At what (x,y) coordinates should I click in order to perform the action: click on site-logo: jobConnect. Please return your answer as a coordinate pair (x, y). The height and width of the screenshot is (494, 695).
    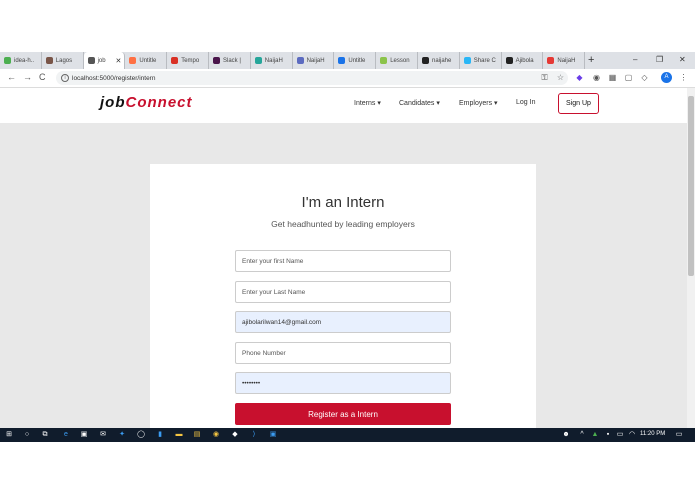
    Looking at the image, I should click on (146, 102).